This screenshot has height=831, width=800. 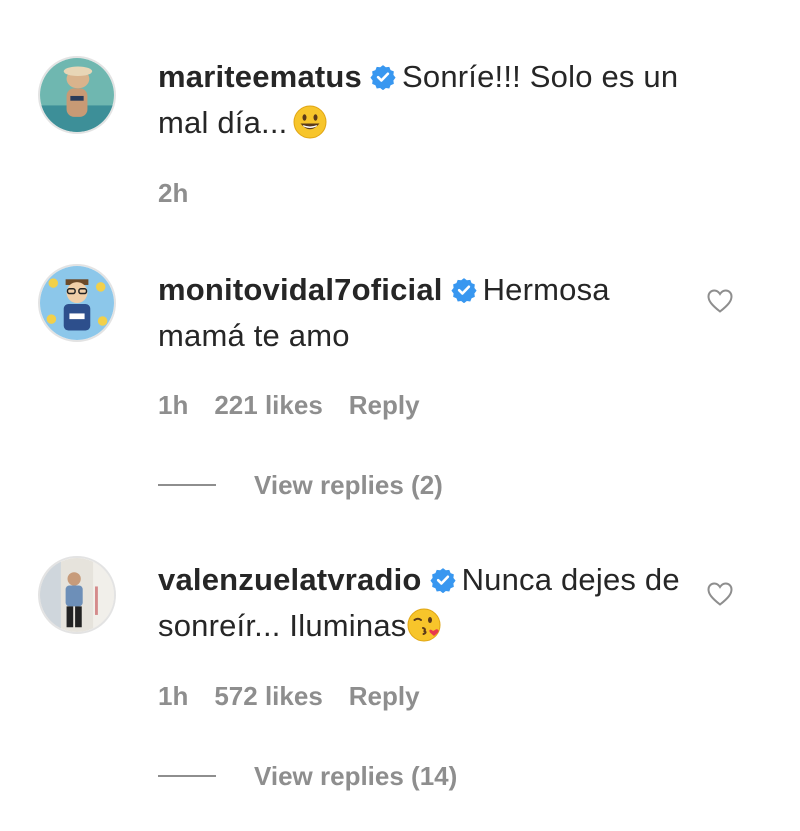 What do you see at coordinates (268, 405) in the screenshot?
I see `likes-count: 221 likes` at bounding box center [268, 405].